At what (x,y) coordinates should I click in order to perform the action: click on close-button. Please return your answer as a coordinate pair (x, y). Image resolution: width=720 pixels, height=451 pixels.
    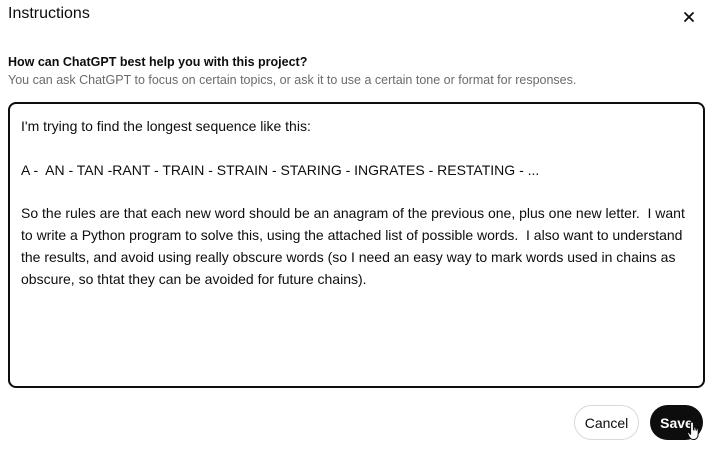
    Looking at the image, I should click on (689, 17).